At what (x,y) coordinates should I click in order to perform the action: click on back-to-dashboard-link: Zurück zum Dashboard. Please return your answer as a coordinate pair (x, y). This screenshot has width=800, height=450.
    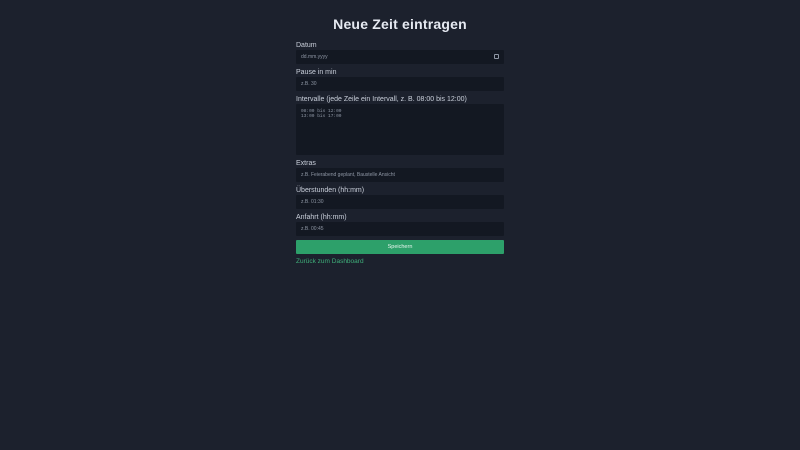
    Looking at the image, I should click on (400, 261).